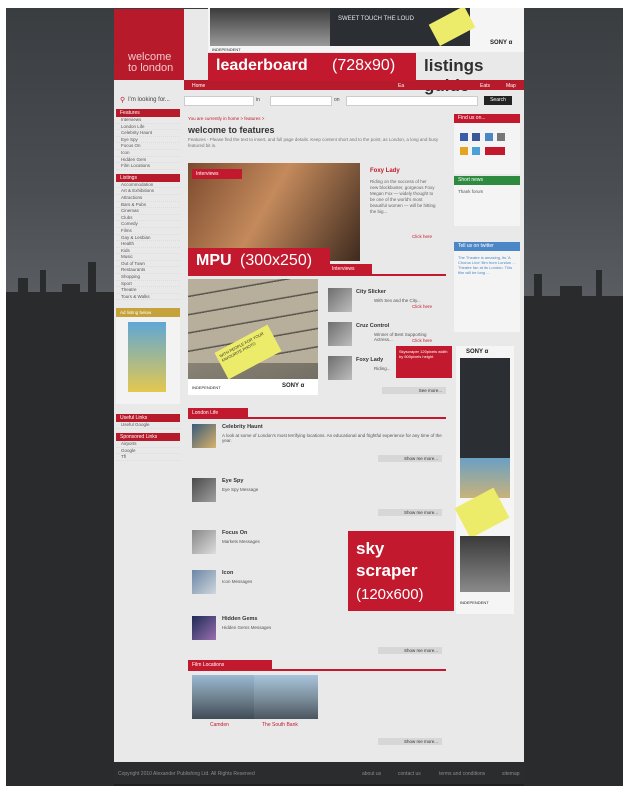 The image size is (629, 791). I want to click on london-item-title: Icon, so click(227, 573).